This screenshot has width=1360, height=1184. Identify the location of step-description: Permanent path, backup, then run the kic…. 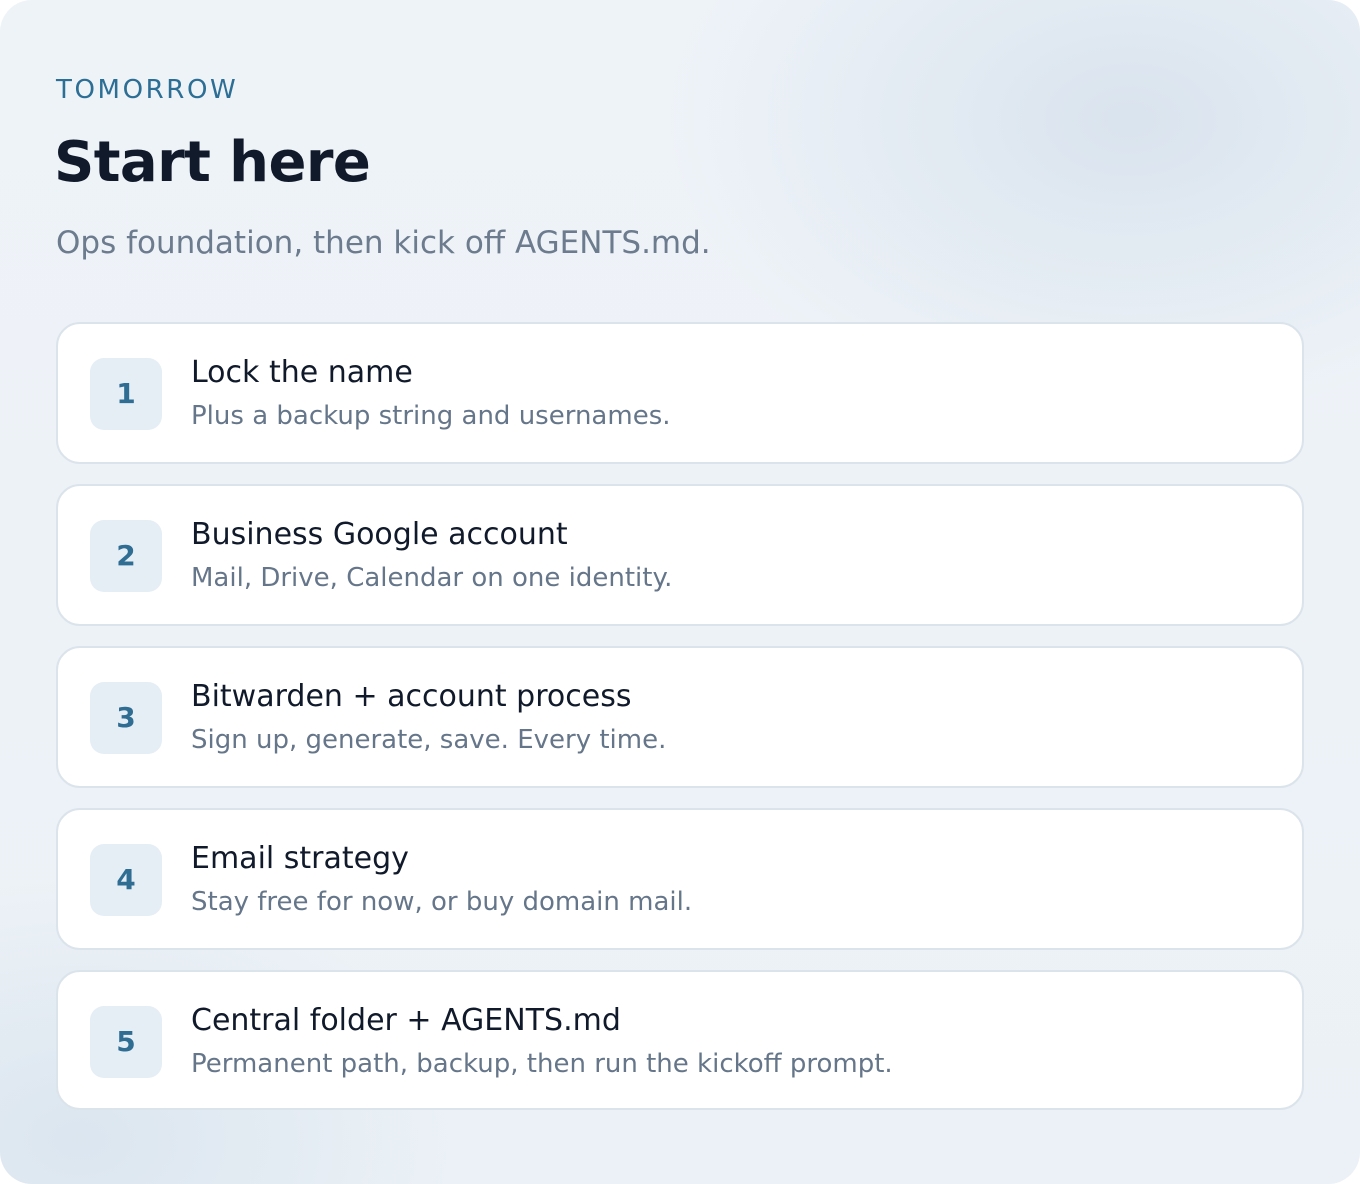
(542, 1064).